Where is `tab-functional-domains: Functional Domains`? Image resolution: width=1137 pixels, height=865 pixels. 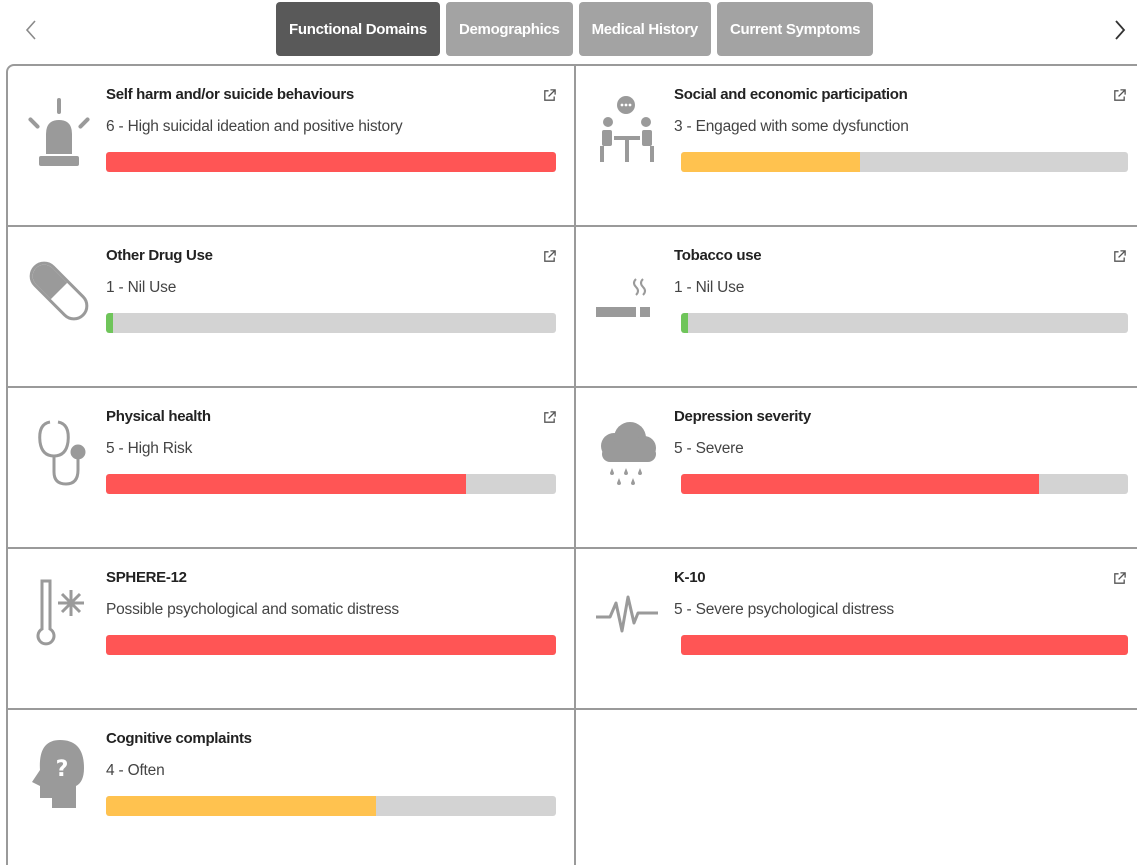 tab-functional-domains: Functional Domains is located at coordinates (358, 29).